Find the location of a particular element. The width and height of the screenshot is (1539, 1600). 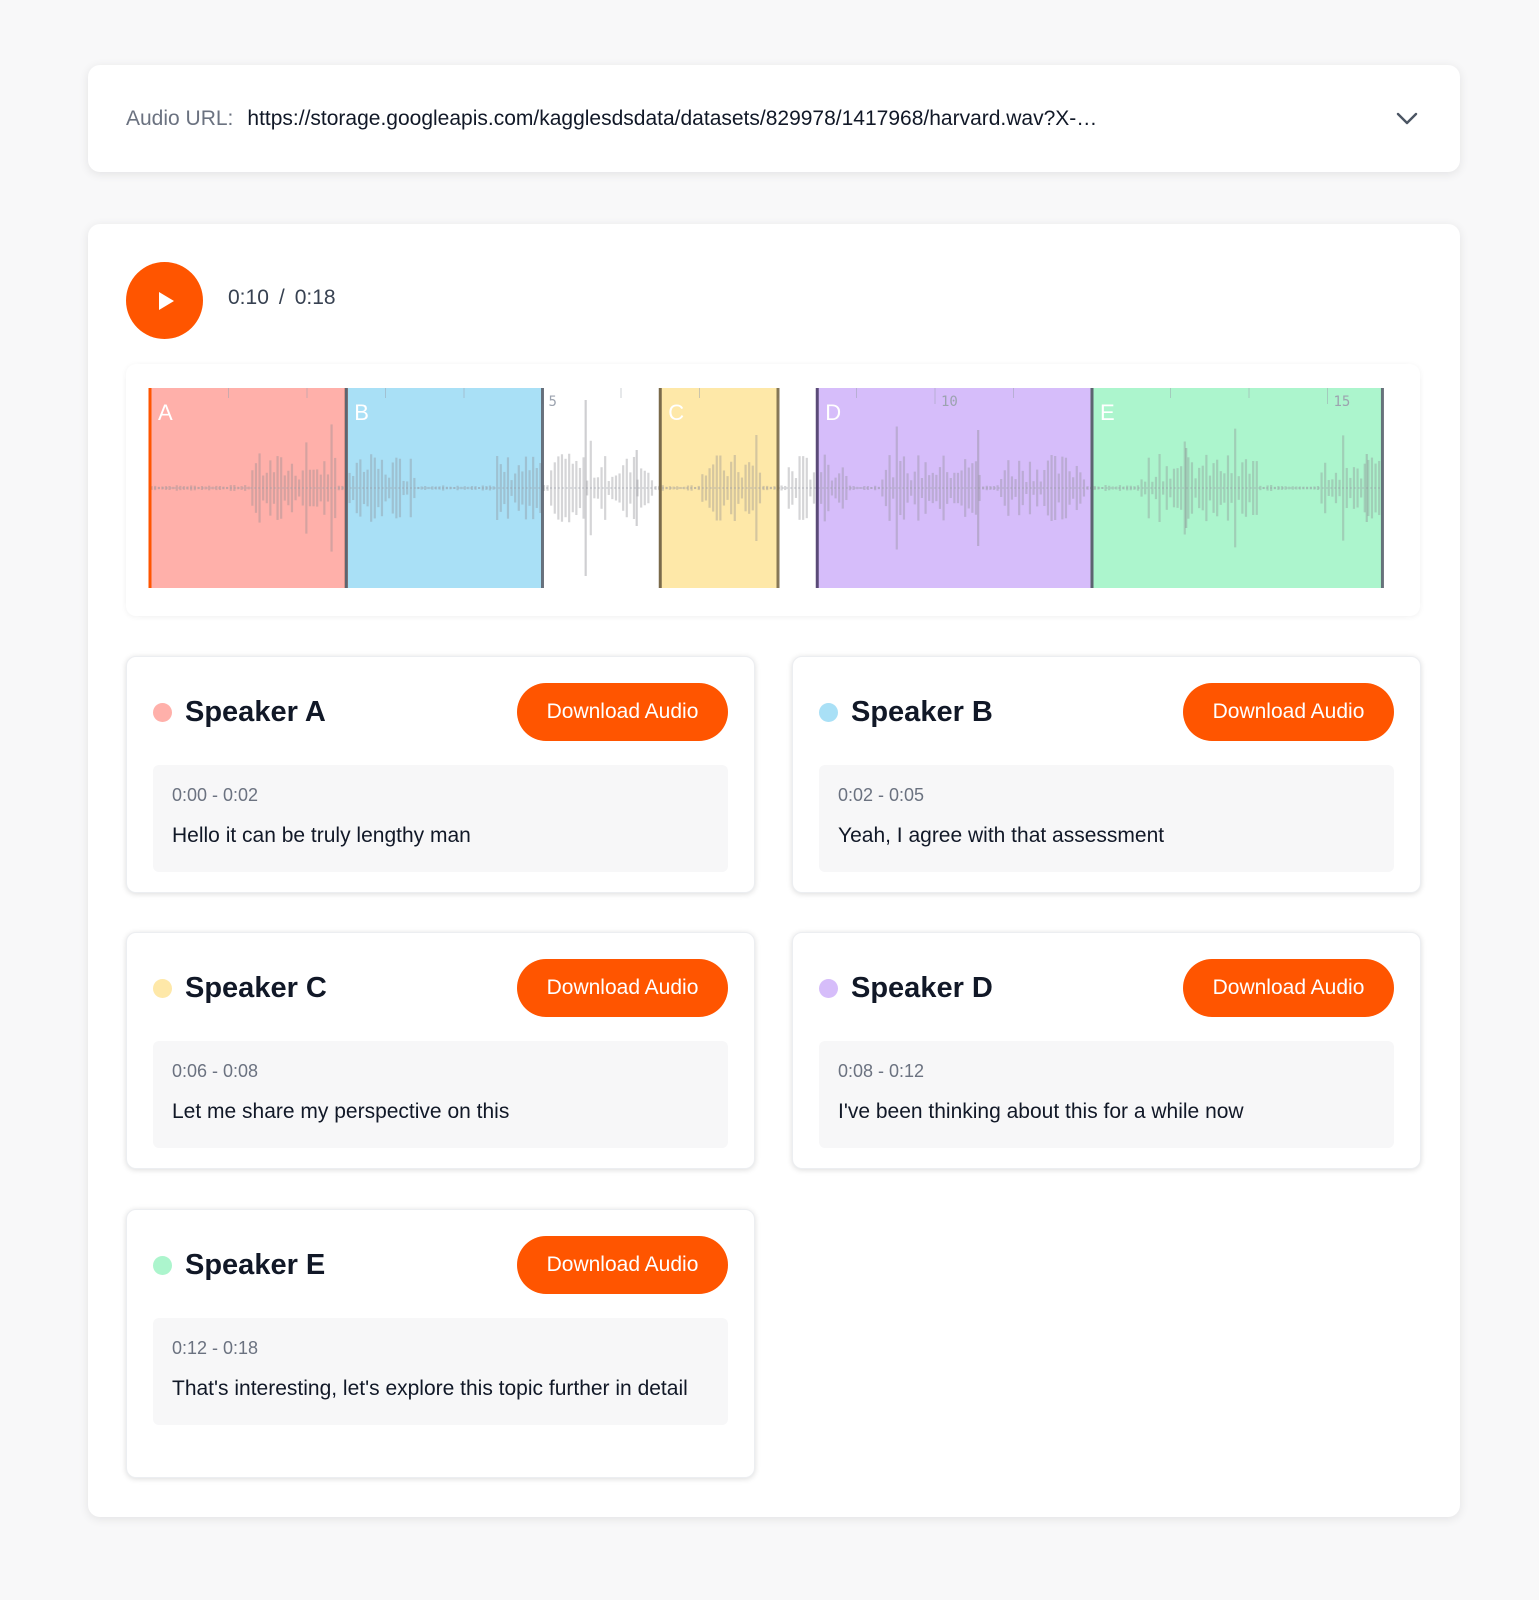

waveform: 5 10 15 A B C D E is located at coordinates (773, 490).